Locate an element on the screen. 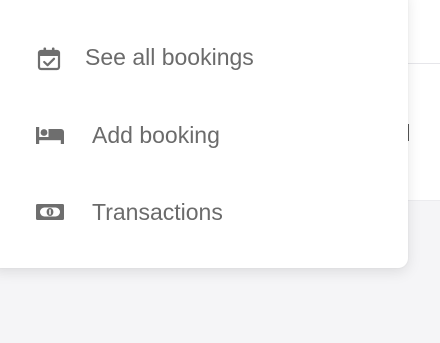 The height and width of the screenshot is (343, 440). menu-item-label: See all bookings is located at coordinates (169, 57).